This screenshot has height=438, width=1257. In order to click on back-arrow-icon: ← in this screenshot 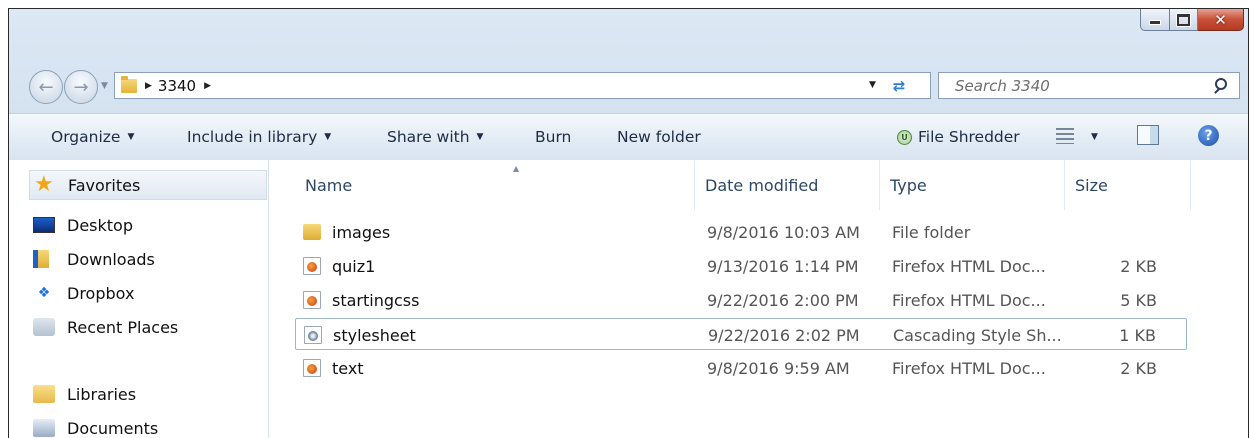, I will do `click(46, 87)`.